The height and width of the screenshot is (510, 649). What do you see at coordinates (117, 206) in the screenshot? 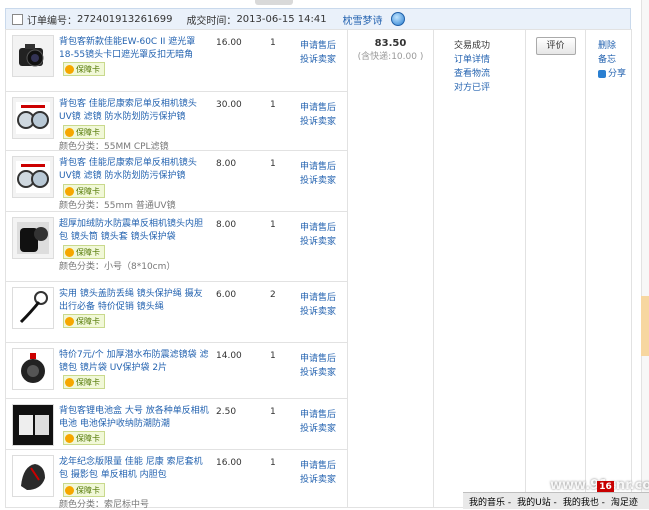
I see `product-variant: 颜色分类：55mm 普通UV镜` at bounding box center [117, 206].